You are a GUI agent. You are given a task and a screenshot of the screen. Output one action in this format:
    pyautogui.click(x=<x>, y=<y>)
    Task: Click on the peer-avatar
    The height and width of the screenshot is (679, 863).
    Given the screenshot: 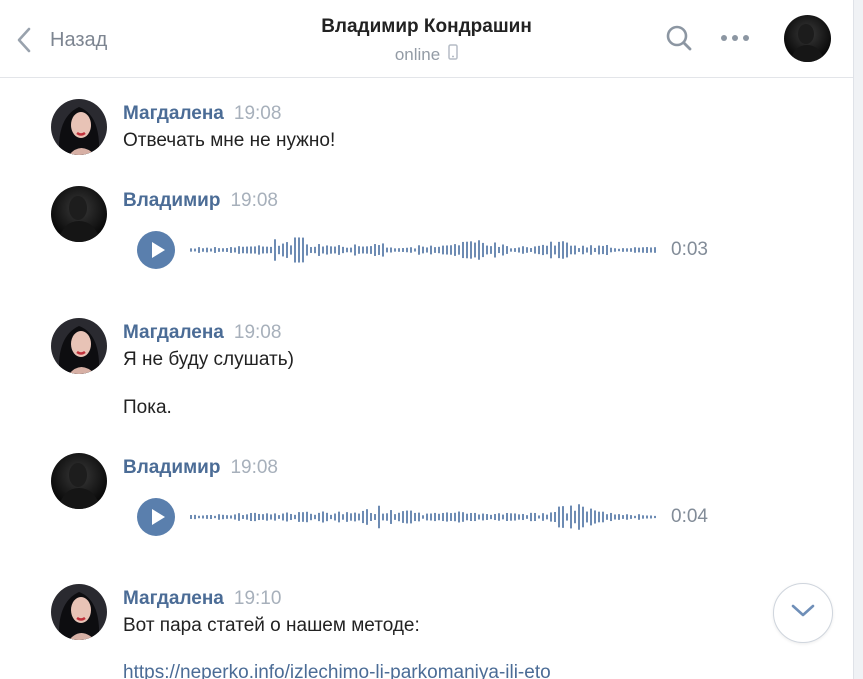 What is the action you would take?
    pyautogui.click(x=807, y=38)
    